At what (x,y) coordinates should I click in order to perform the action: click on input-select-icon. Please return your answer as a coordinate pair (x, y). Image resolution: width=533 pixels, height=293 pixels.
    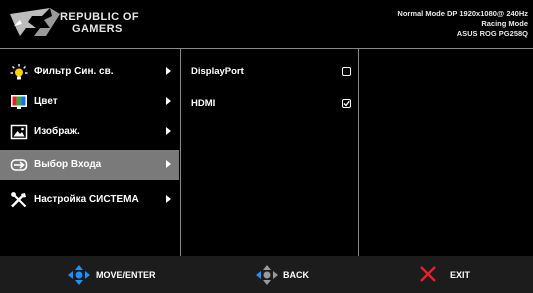
    Looking at the image, I should click on (19, 165).